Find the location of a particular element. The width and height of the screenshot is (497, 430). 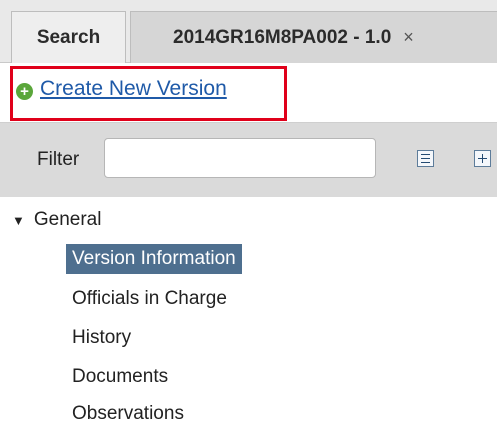

tab-version: 2014GR16M8PA002 - 1.0 × is located at coordinates (313, 37).